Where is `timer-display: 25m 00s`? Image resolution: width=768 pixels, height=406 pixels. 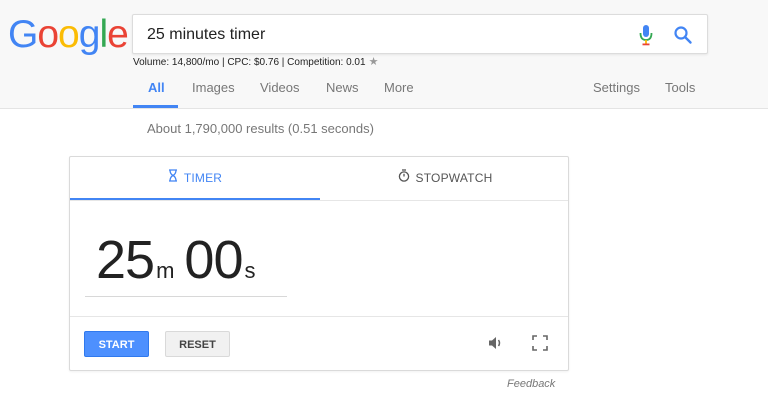 timer-display: 25m 00s is located at coordinates (180, 260).